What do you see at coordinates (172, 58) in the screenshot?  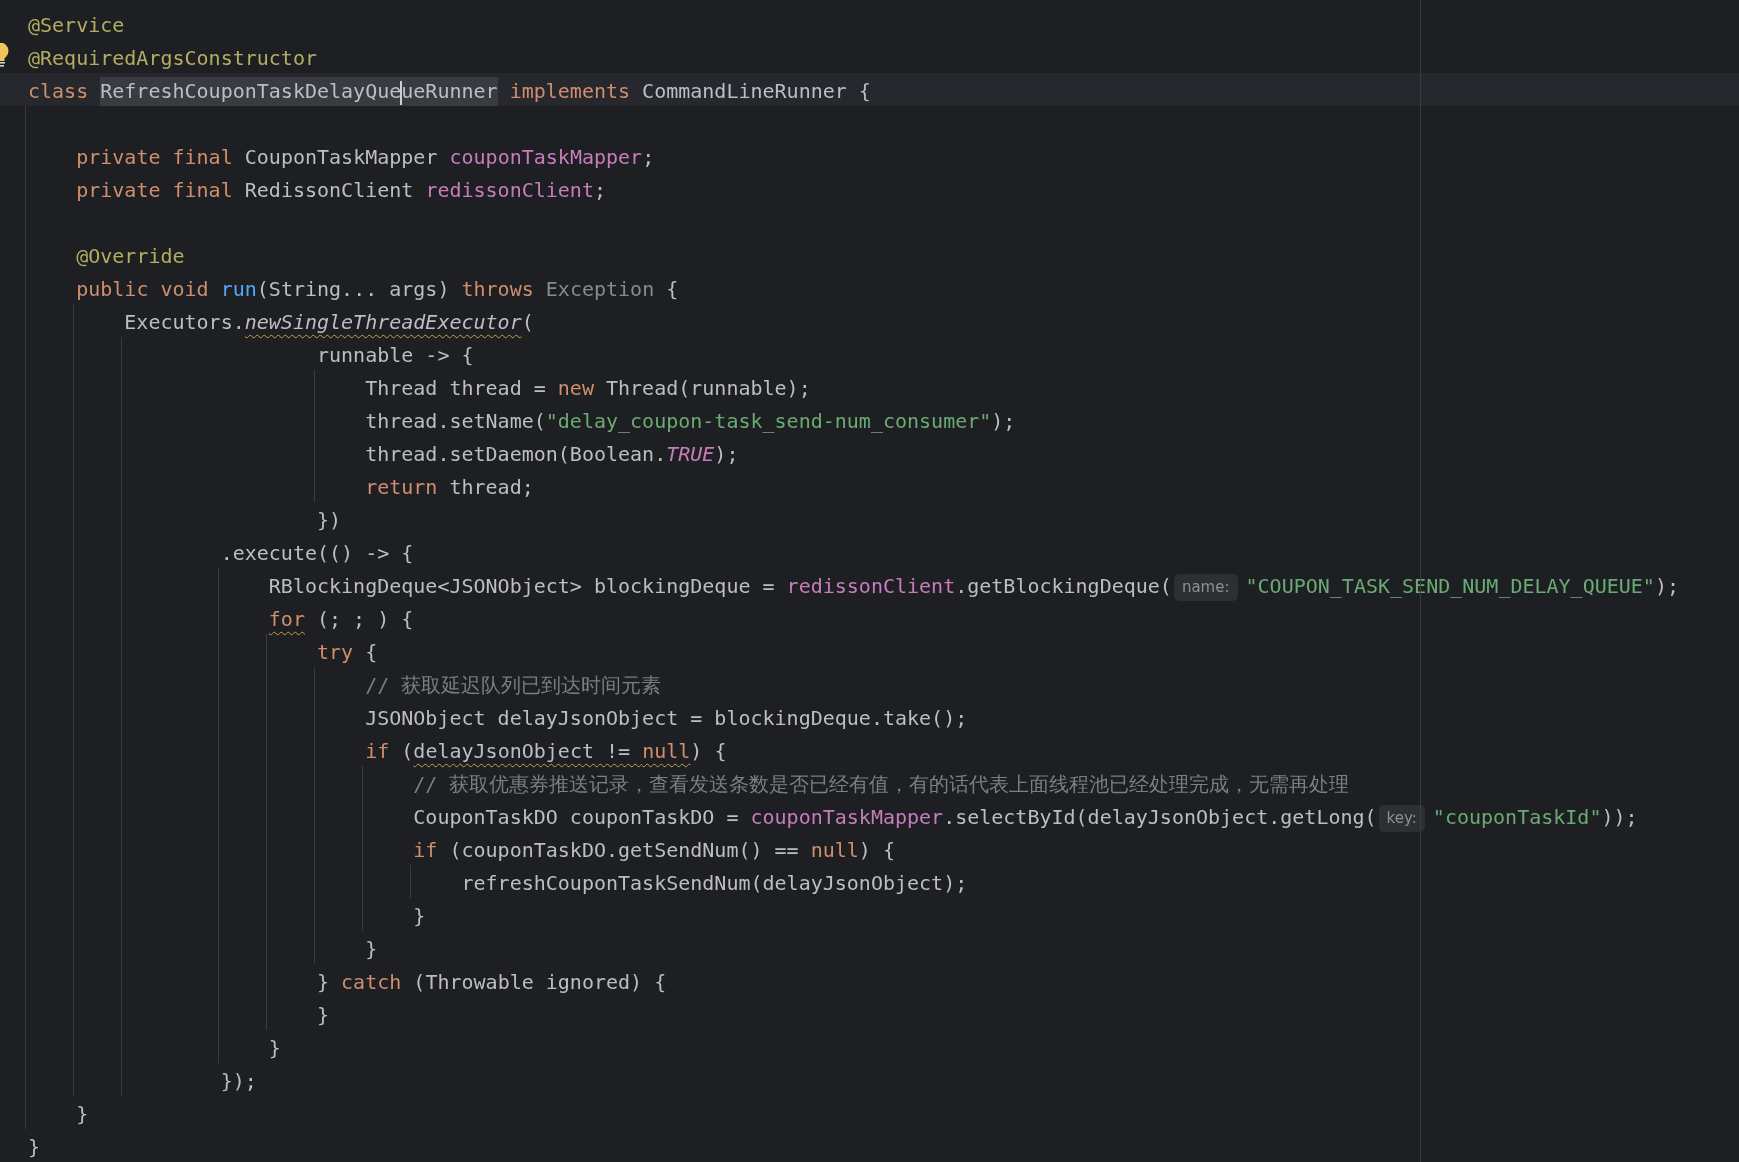 I see `code-line: @RequiredArgsConstructor` at bounding box center [172, 58].